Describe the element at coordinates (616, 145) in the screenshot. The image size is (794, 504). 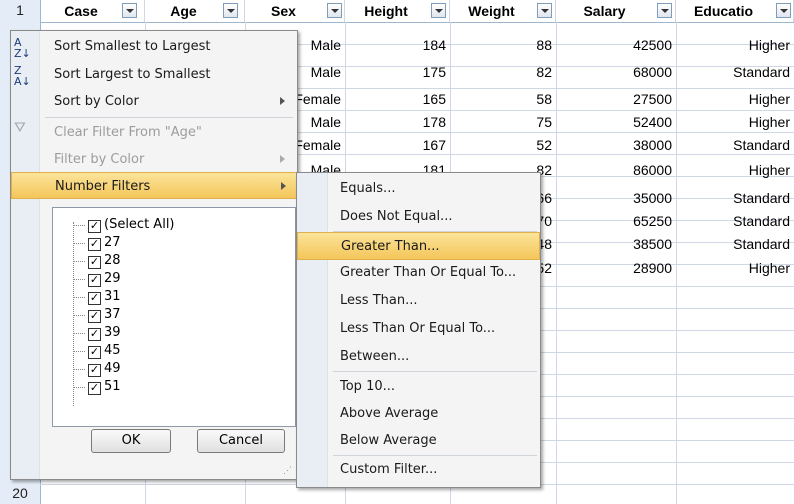
I see `cell-salary: 38000` at that location.